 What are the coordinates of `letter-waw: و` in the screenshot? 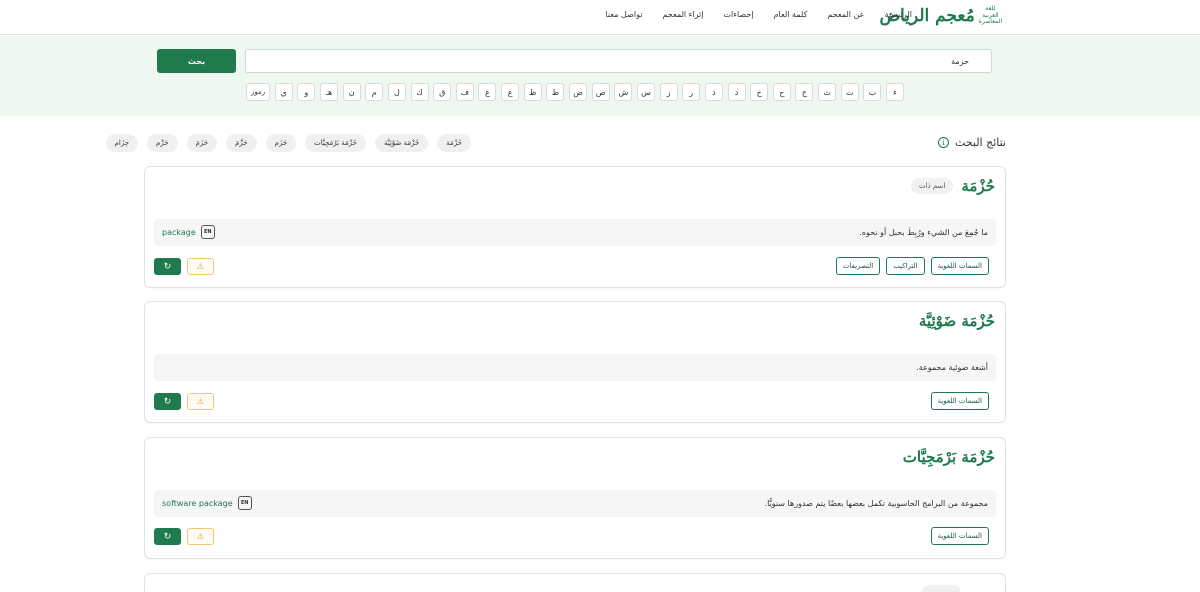 It's located at (306, 92).